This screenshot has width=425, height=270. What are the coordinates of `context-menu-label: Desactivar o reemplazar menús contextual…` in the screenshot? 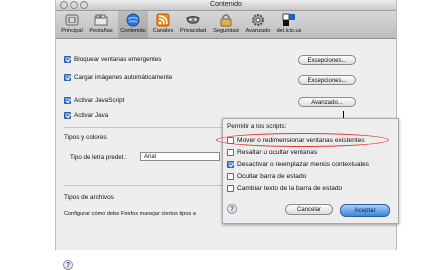 It's located at (303, 164).